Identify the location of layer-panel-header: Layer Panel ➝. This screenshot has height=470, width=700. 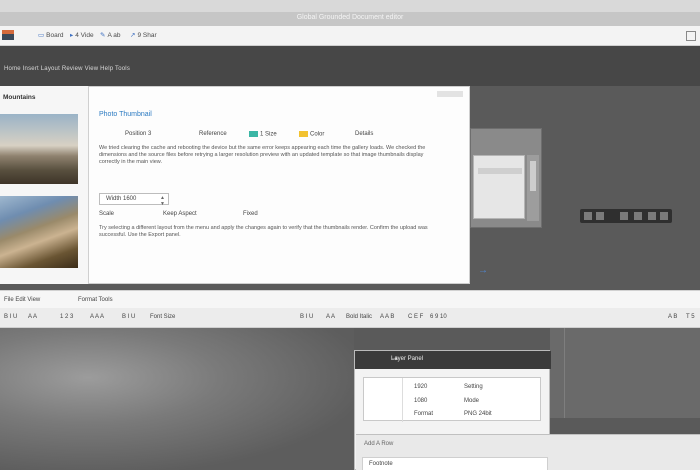
(453, 360).